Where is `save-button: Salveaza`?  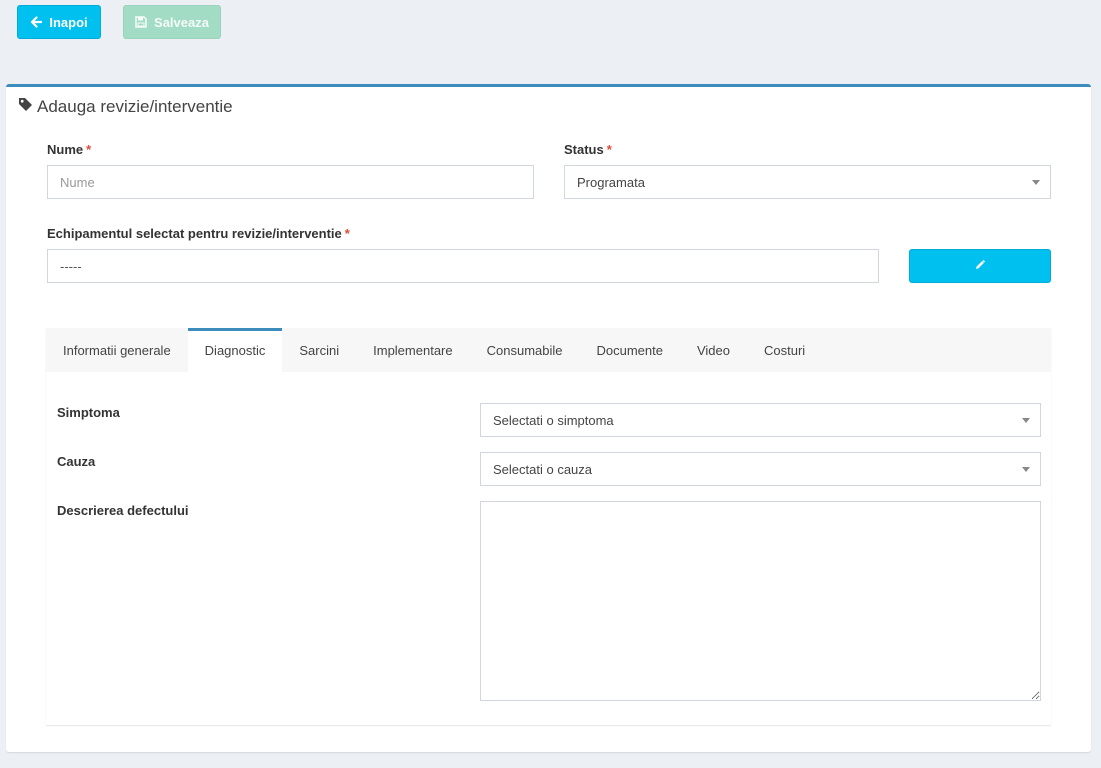
save-button: Salveaza is located at coordinates (172, 22).